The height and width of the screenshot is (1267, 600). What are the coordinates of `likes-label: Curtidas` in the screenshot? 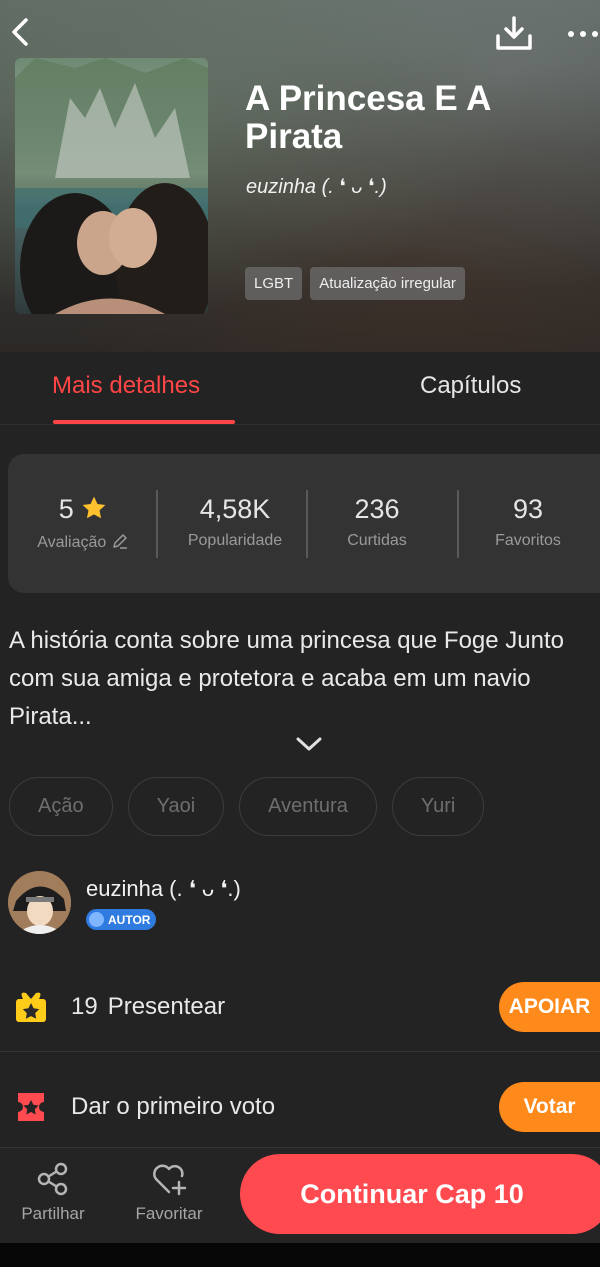 It's located at (377, 540).